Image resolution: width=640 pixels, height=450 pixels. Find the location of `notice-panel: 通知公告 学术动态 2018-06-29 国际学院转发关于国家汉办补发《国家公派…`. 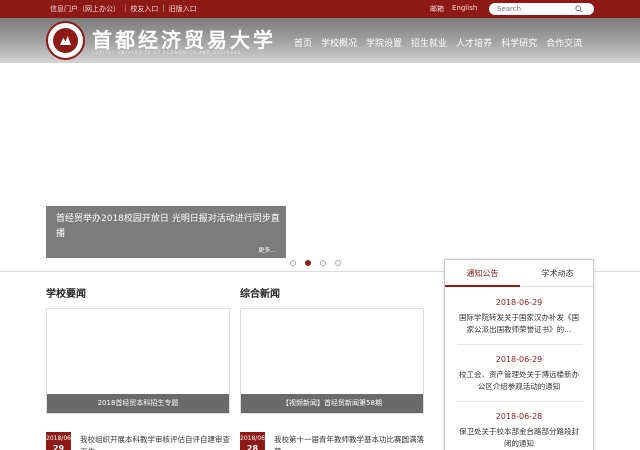

notice-panel: 通知公告 学术动态 2018-06-29 国际学院转发关于国家汉办补发《国家公派… is located at coordinates (519, 354).